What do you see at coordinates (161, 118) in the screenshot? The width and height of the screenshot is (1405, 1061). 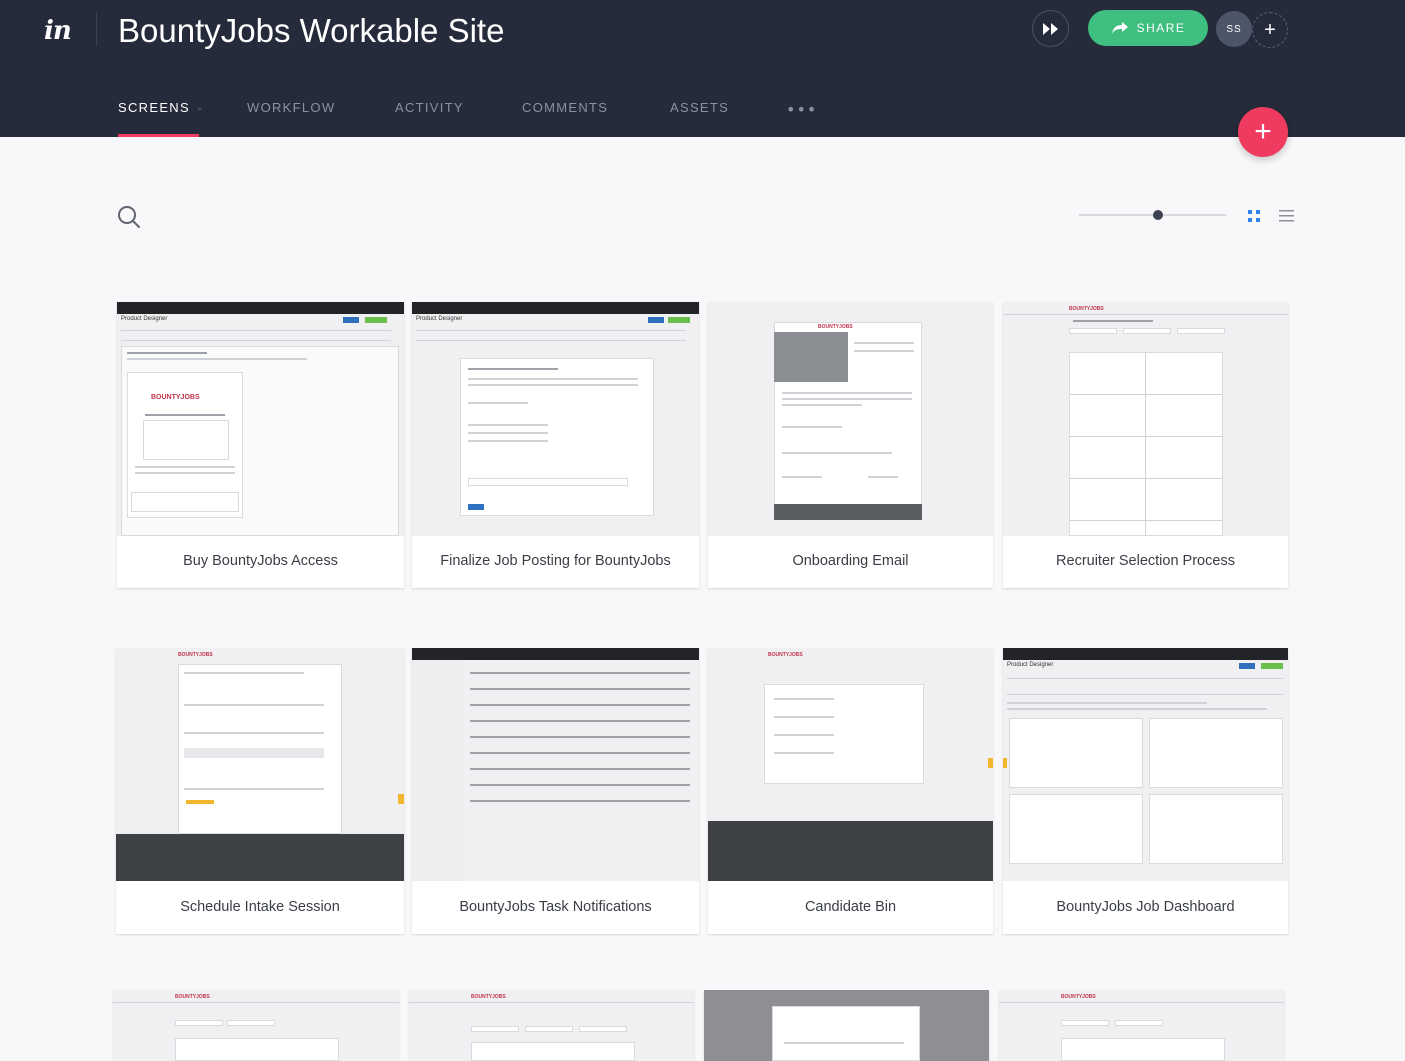 I see `tab-screens: SCREENS ⌄` at bounding box center [161, 118].